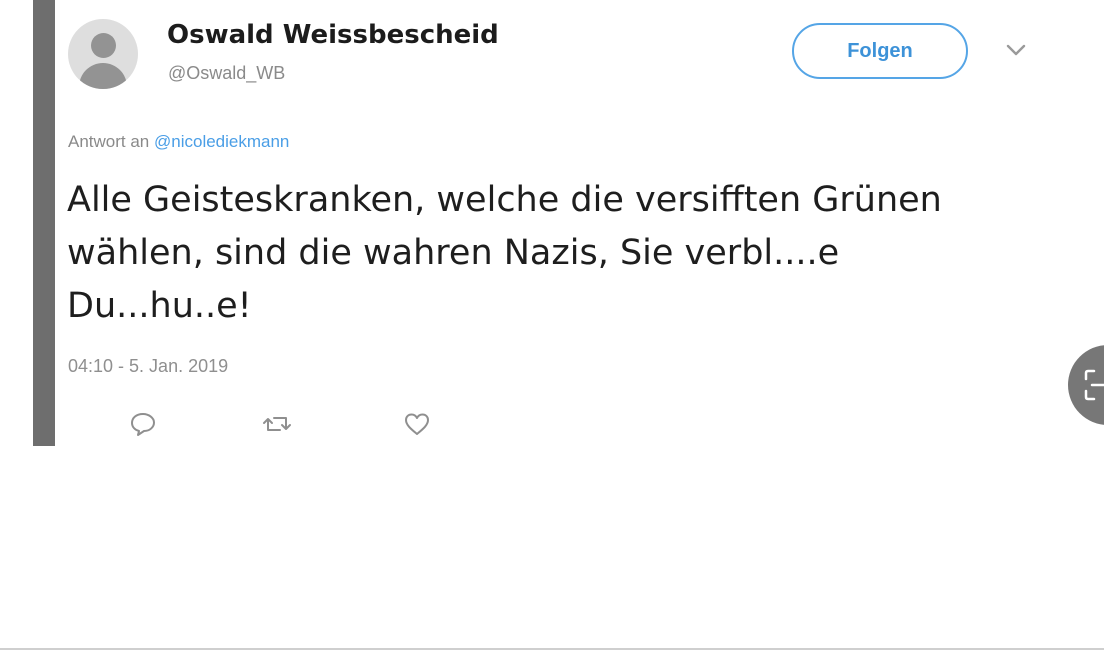 This screenshot has height=650, width=1104. What do you see at coordinates (880, 51) in the screenshot?
I see `follow-button: Folgen` at bounding box center [880, 51].